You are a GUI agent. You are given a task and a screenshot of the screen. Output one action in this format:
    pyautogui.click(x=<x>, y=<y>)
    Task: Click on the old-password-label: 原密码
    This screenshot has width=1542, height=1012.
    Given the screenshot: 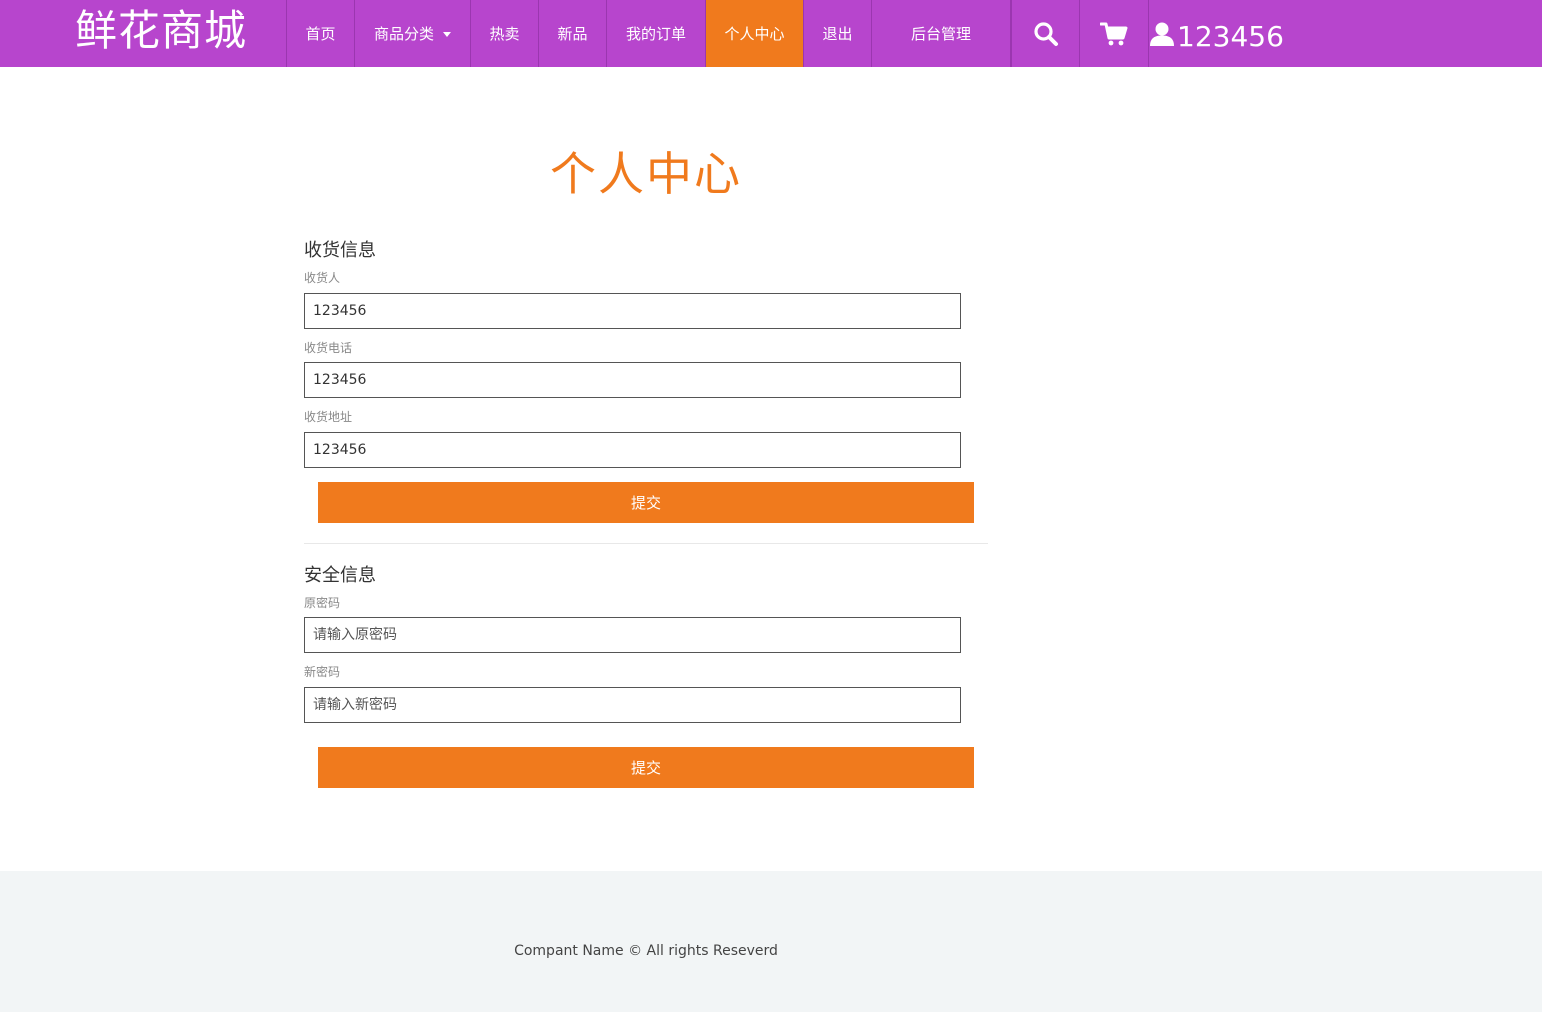 What is the action you would take?
    pyautogui.click(x=322, y=603)
    